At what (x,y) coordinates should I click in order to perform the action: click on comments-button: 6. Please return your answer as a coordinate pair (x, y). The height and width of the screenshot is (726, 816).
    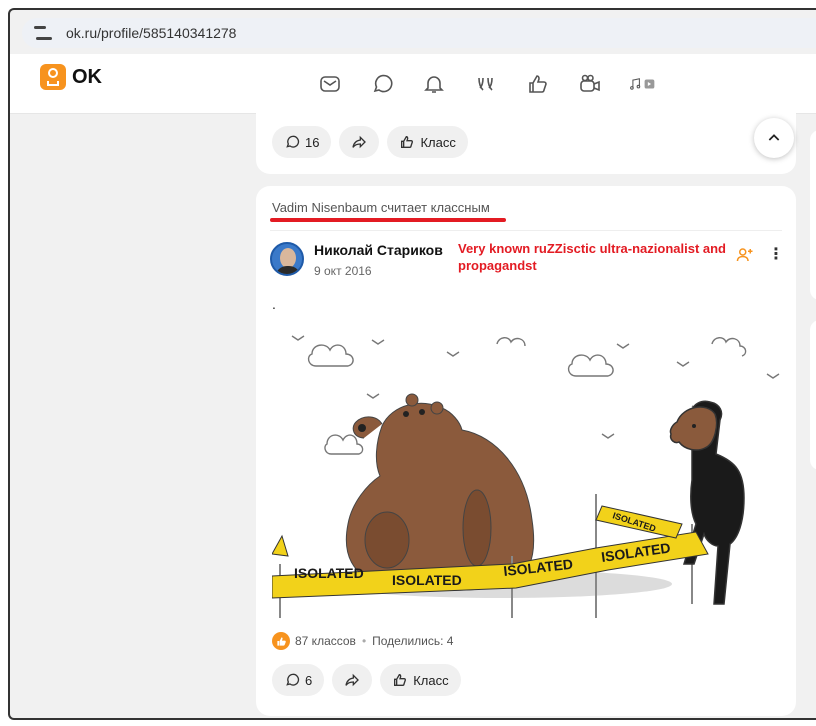
    Looking at the image, I should click on (298, 680).